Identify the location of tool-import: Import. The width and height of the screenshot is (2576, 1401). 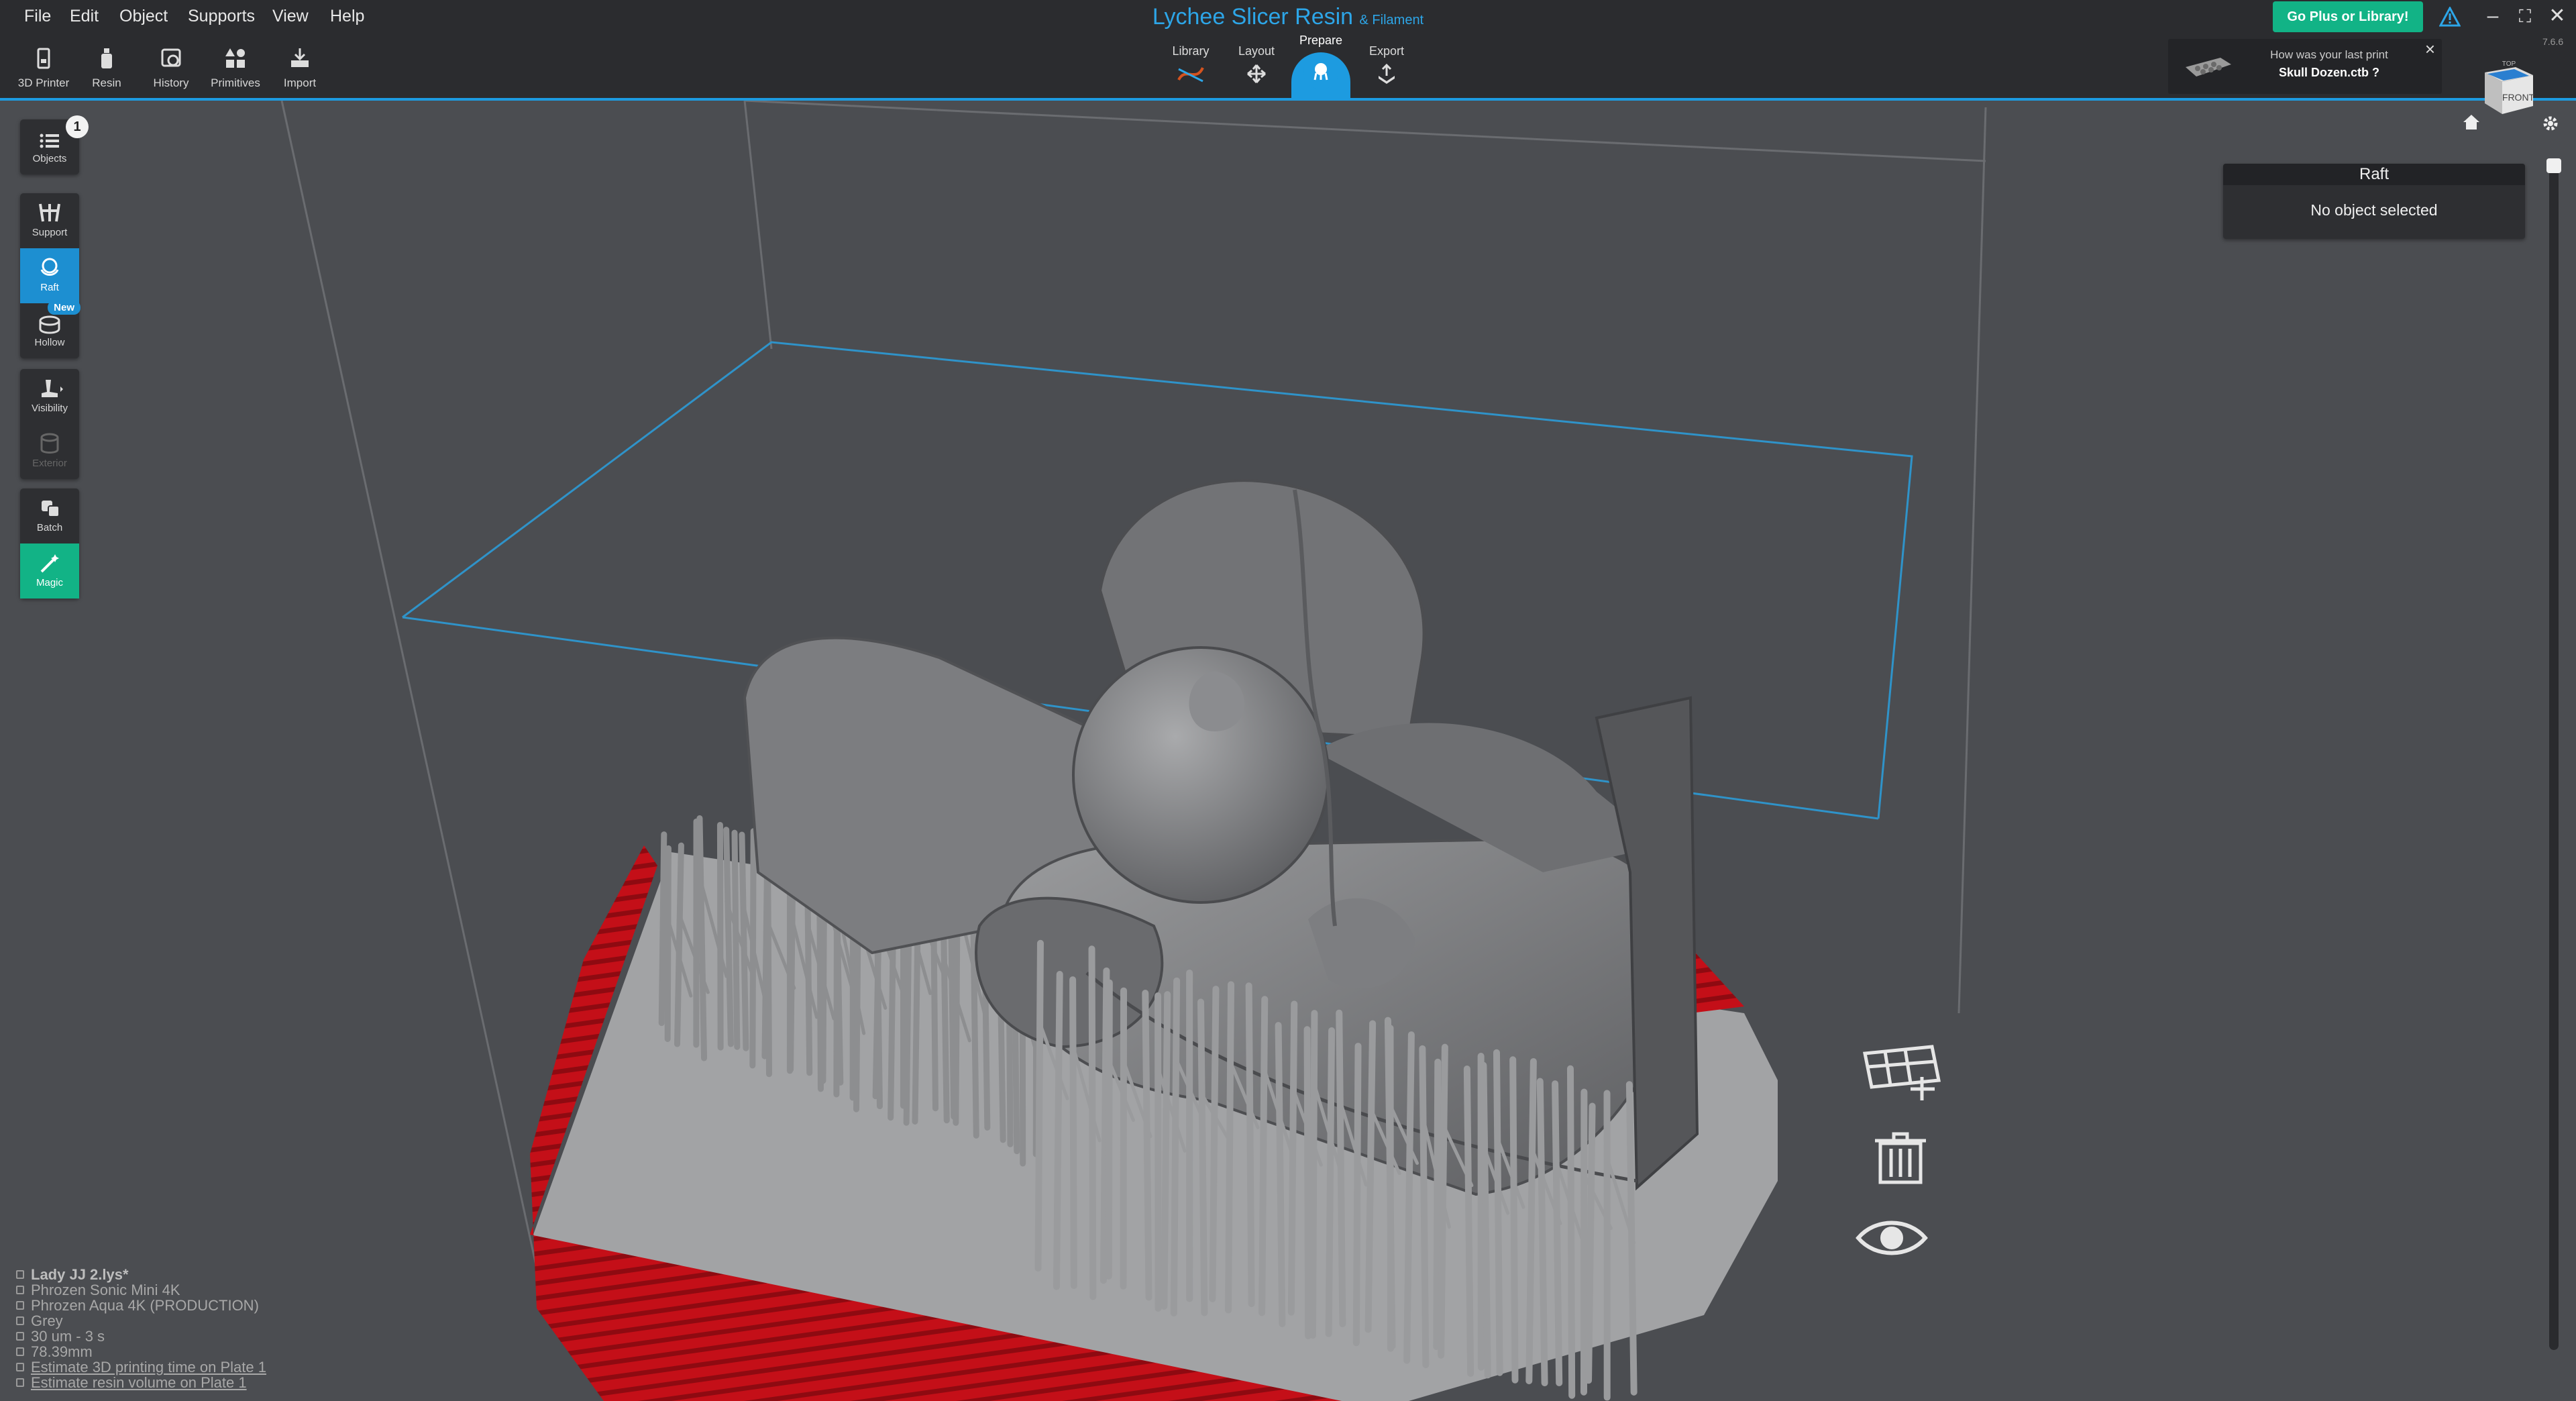
(300, 68).